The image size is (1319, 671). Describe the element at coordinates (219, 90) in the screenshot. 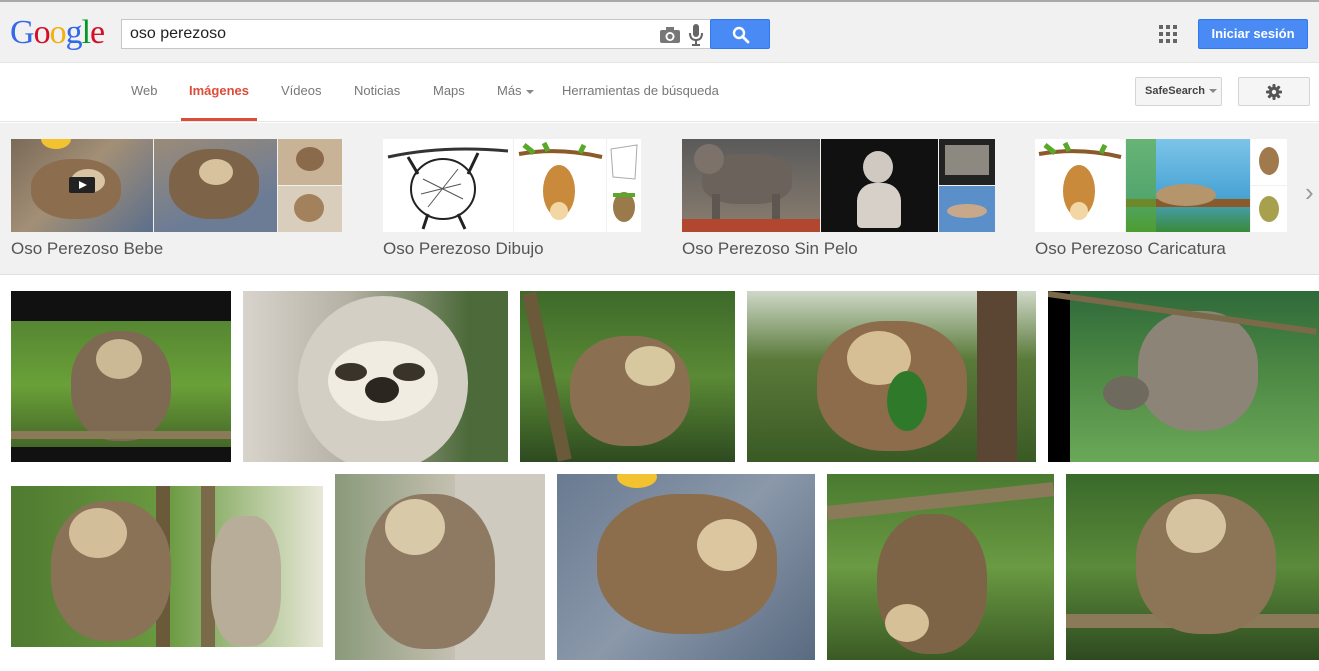

I see `tab-images: Imágenes` at that location.